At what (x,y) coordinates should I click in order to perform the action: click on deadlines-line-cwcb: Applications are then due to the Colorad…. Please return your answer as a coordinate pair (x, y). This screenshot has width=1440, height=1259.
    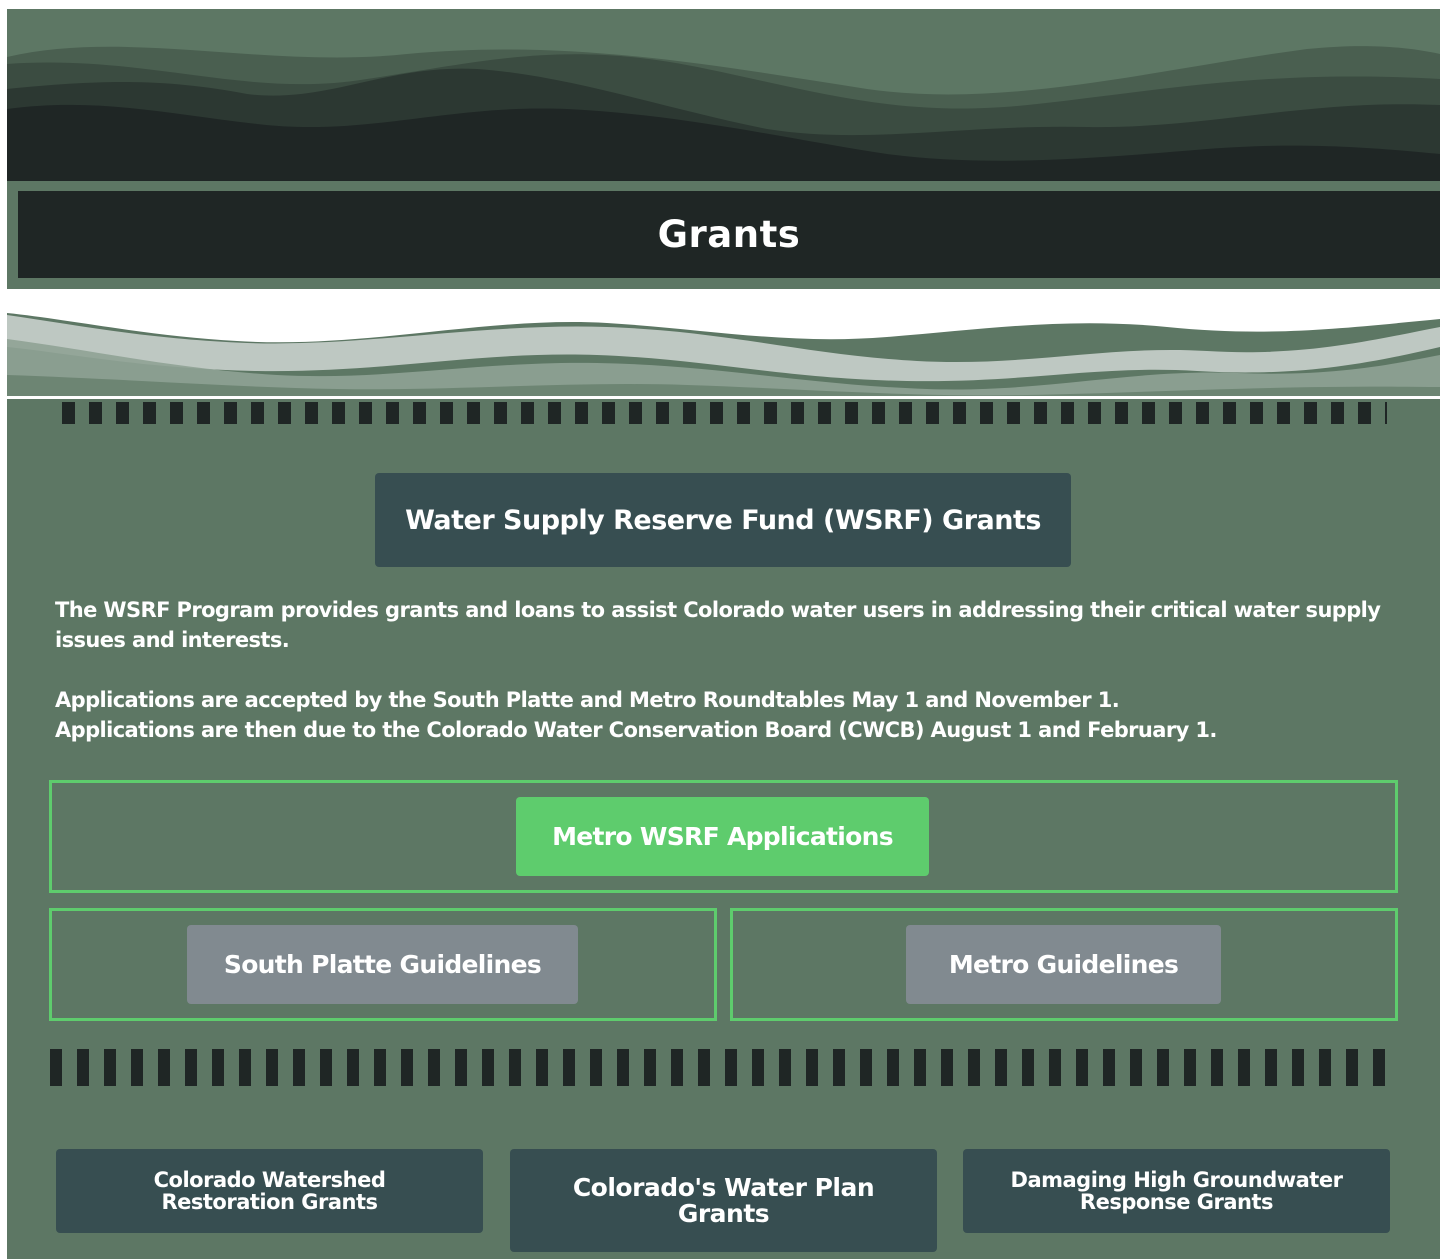
    Looking at the image, I should click on (636, 730).